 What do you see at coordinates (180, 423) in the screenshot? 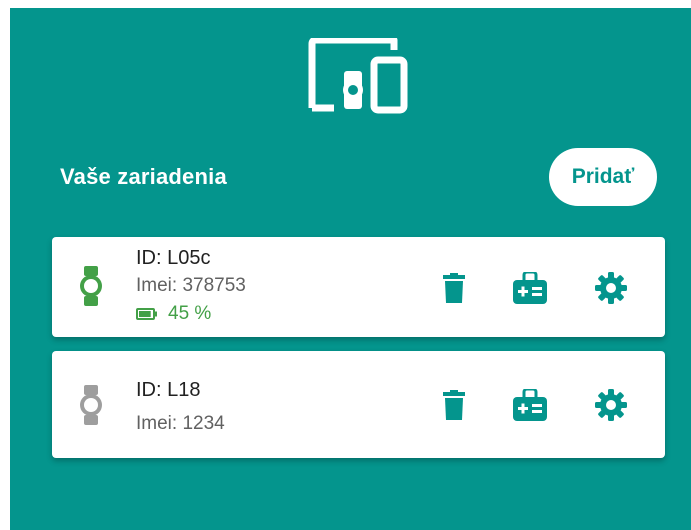
I see `device-imei: Imei: 1234` at bounding box center [180, 423].